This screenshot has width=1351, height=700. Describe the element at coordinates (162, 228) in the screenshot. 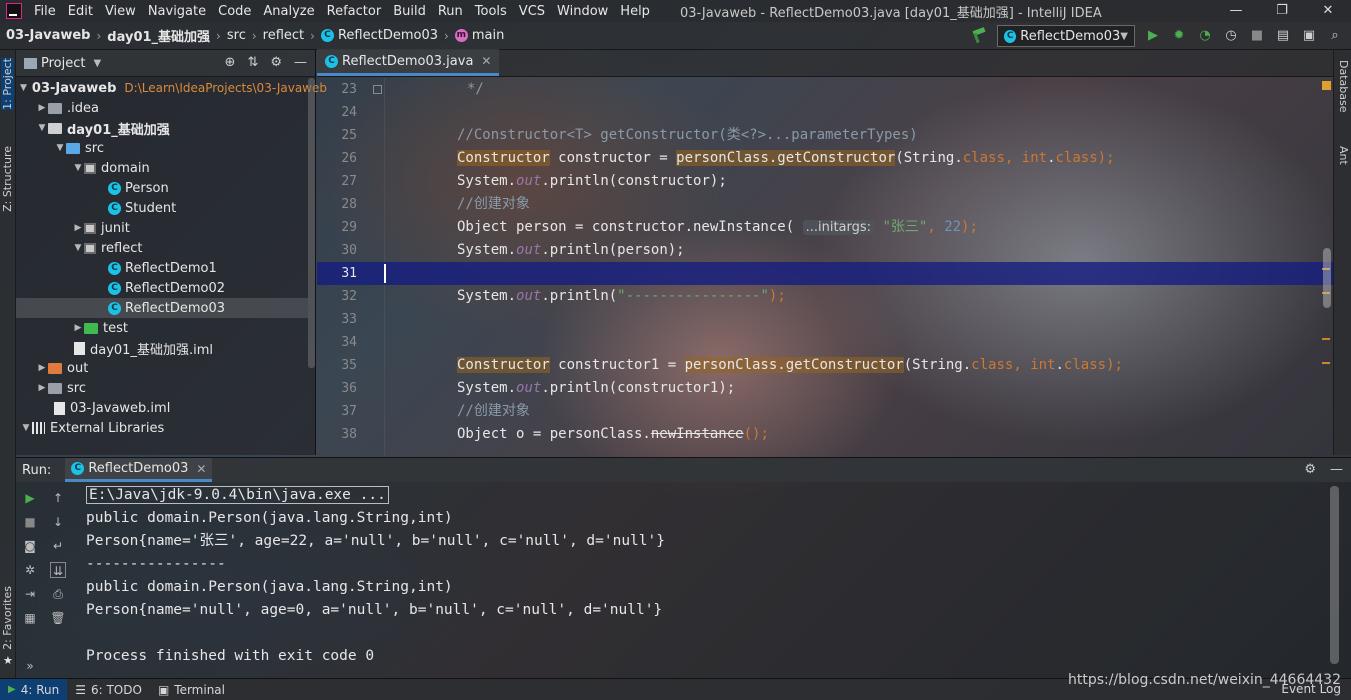

I see `tree-node-junit: ▶ junit` at that location.